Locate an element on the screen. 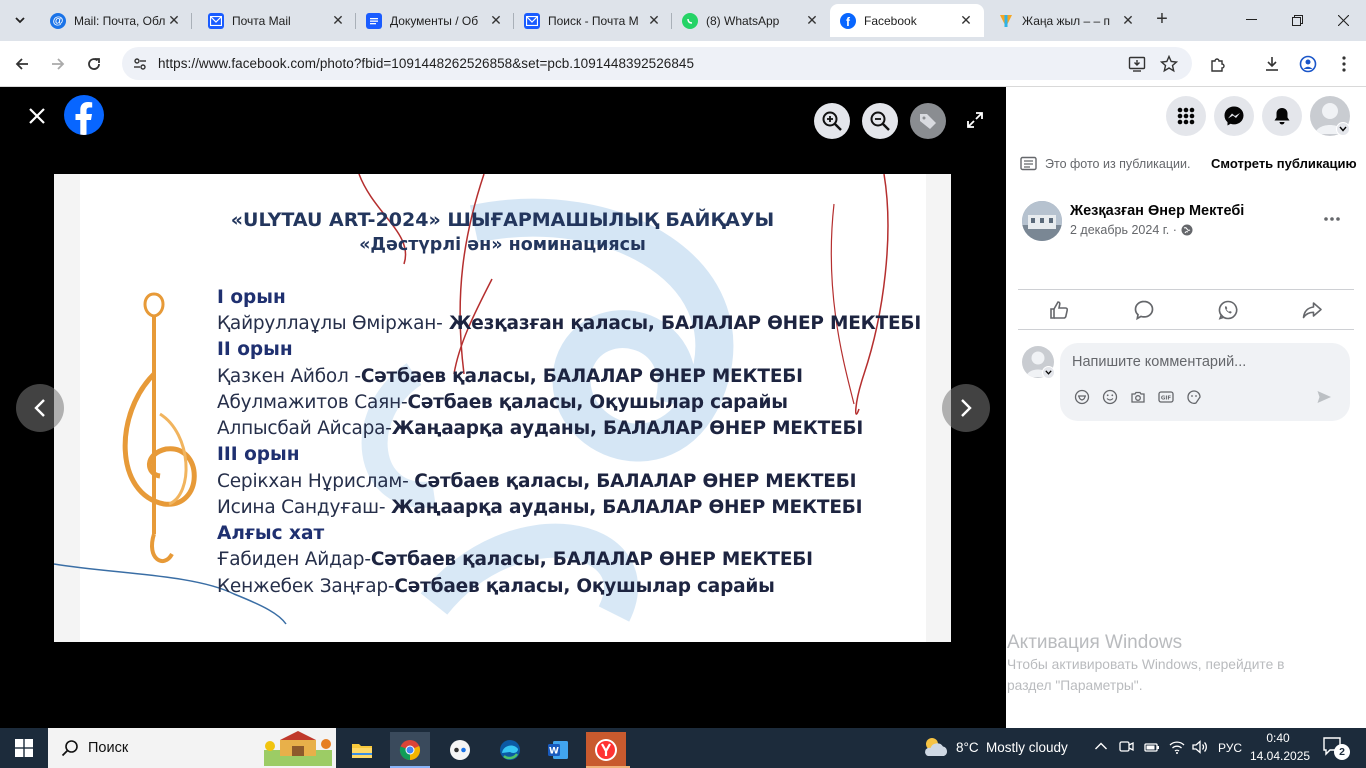 The width and height of the screenshot is (1366, 768). tab-search-mail: Поиск - Почта М ✕ is located at coordinates (593, 20).